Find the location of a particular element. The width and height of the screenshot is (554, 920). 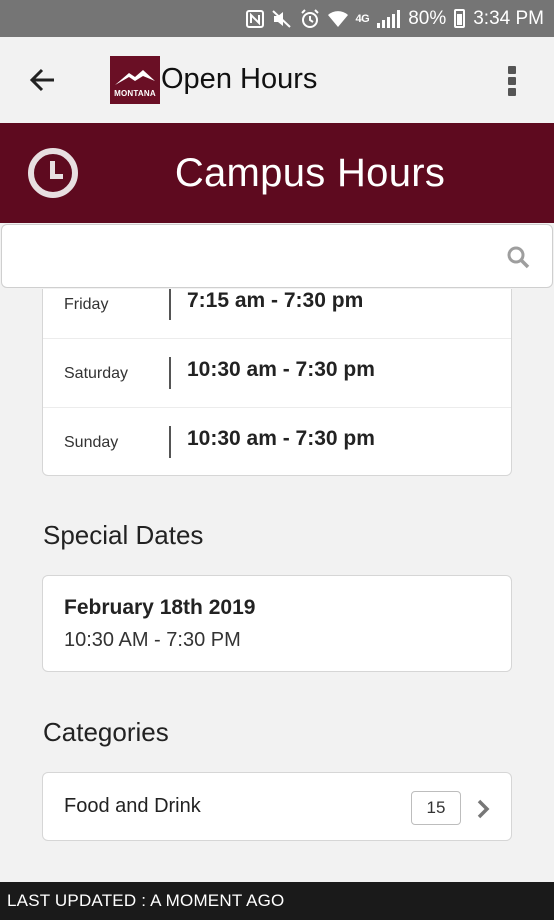

special-date-hours: 10:30 AM - 7:30 PM is located at coordinates (152, 640).